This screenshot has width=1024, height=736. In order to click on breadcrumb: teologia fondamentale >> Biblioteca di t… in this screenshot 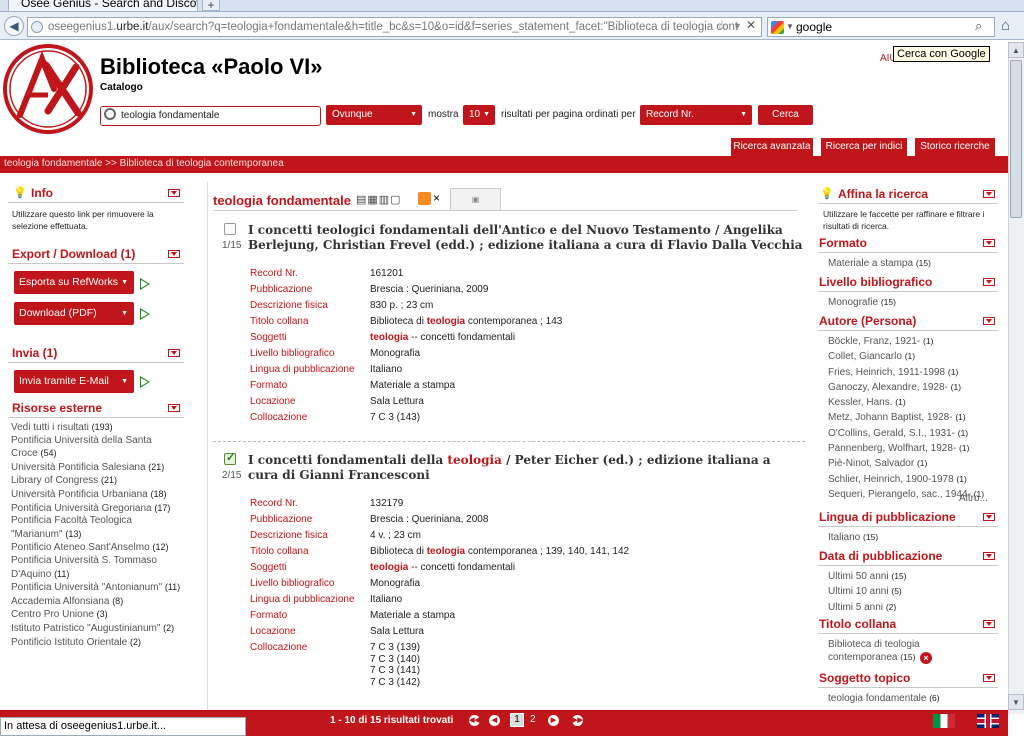, I will do `click(144, 163)`.